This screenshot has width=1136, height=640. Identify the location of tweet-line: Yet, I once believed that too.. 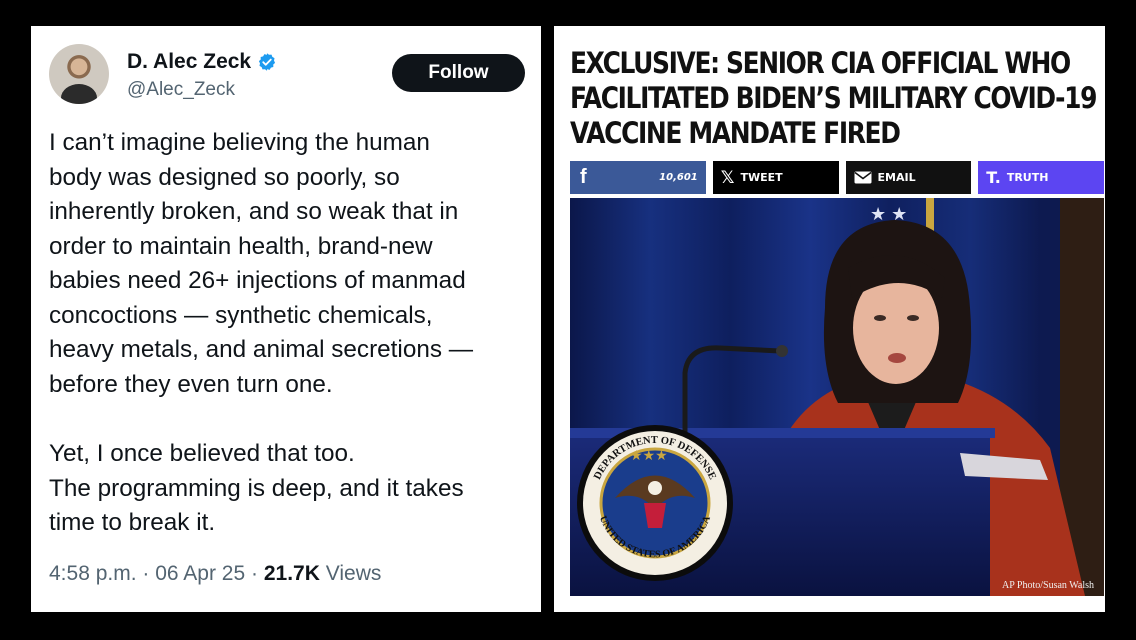
(202, 453).